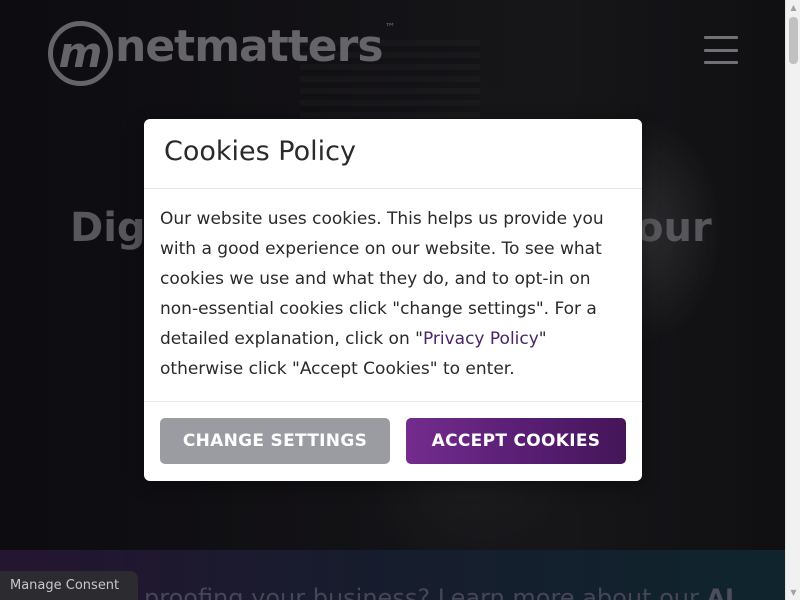  I want to click on manage-consent-tab: Manage Consent, so click(69, 585).